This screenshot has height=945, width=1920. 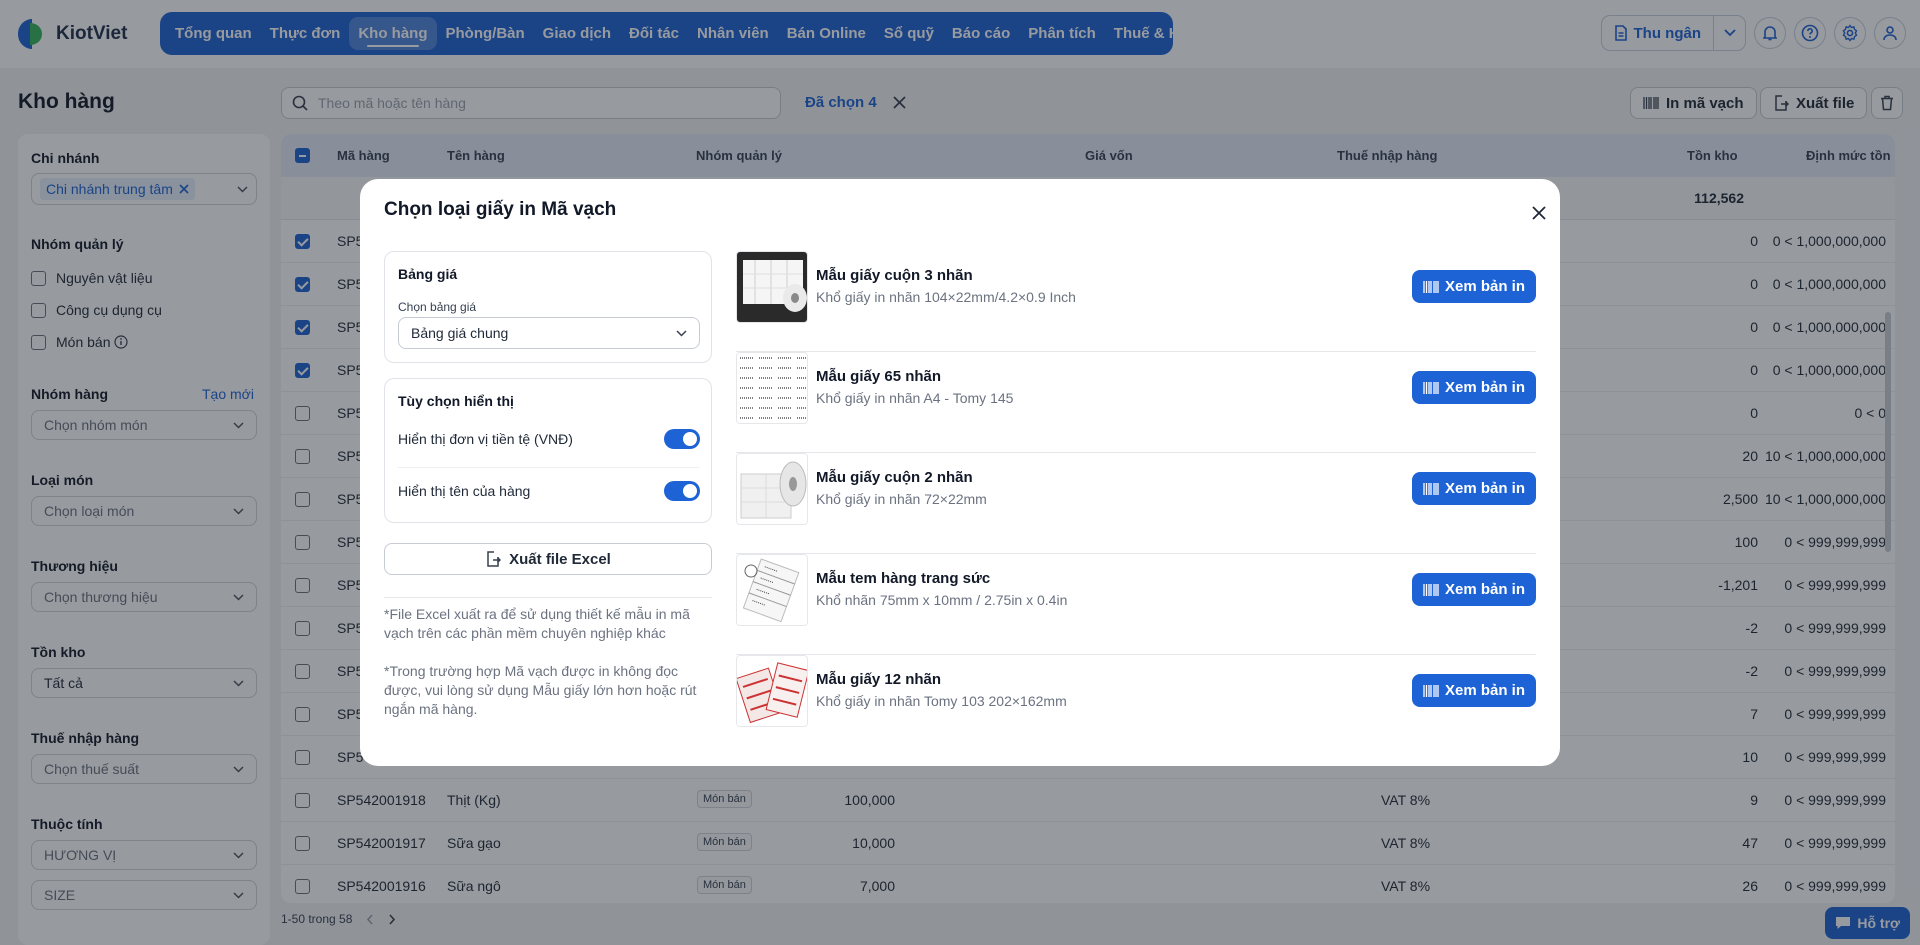 What do you see at coordinates (456, 401) in the screenshot?
I see `display-card-title: Tùy chọn hiển thị` at bounding box center [456, 401].